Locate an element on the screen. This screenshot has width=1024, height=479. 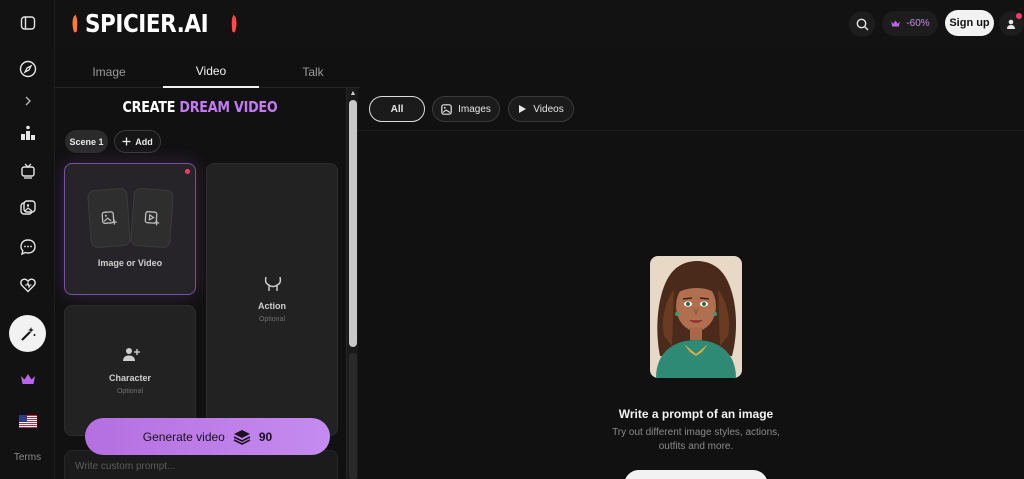
search-icon is located at coordinates (862, 24).